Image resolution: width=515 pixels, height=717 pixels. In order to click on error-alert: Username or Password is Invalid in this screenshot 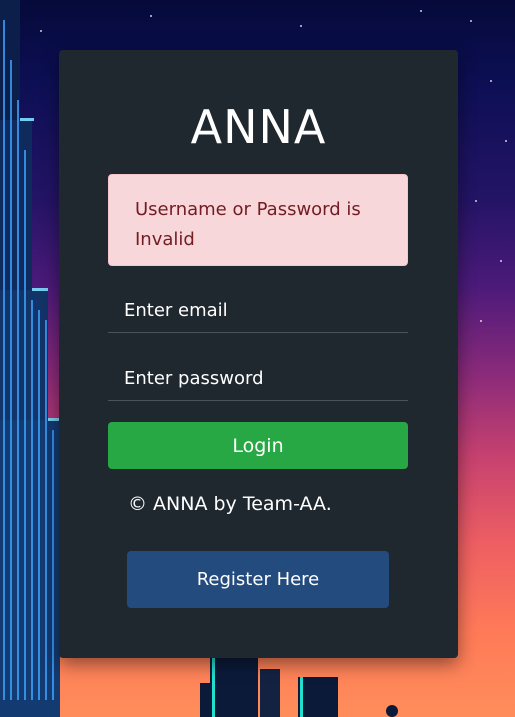, I will do `click(258, 220)`.